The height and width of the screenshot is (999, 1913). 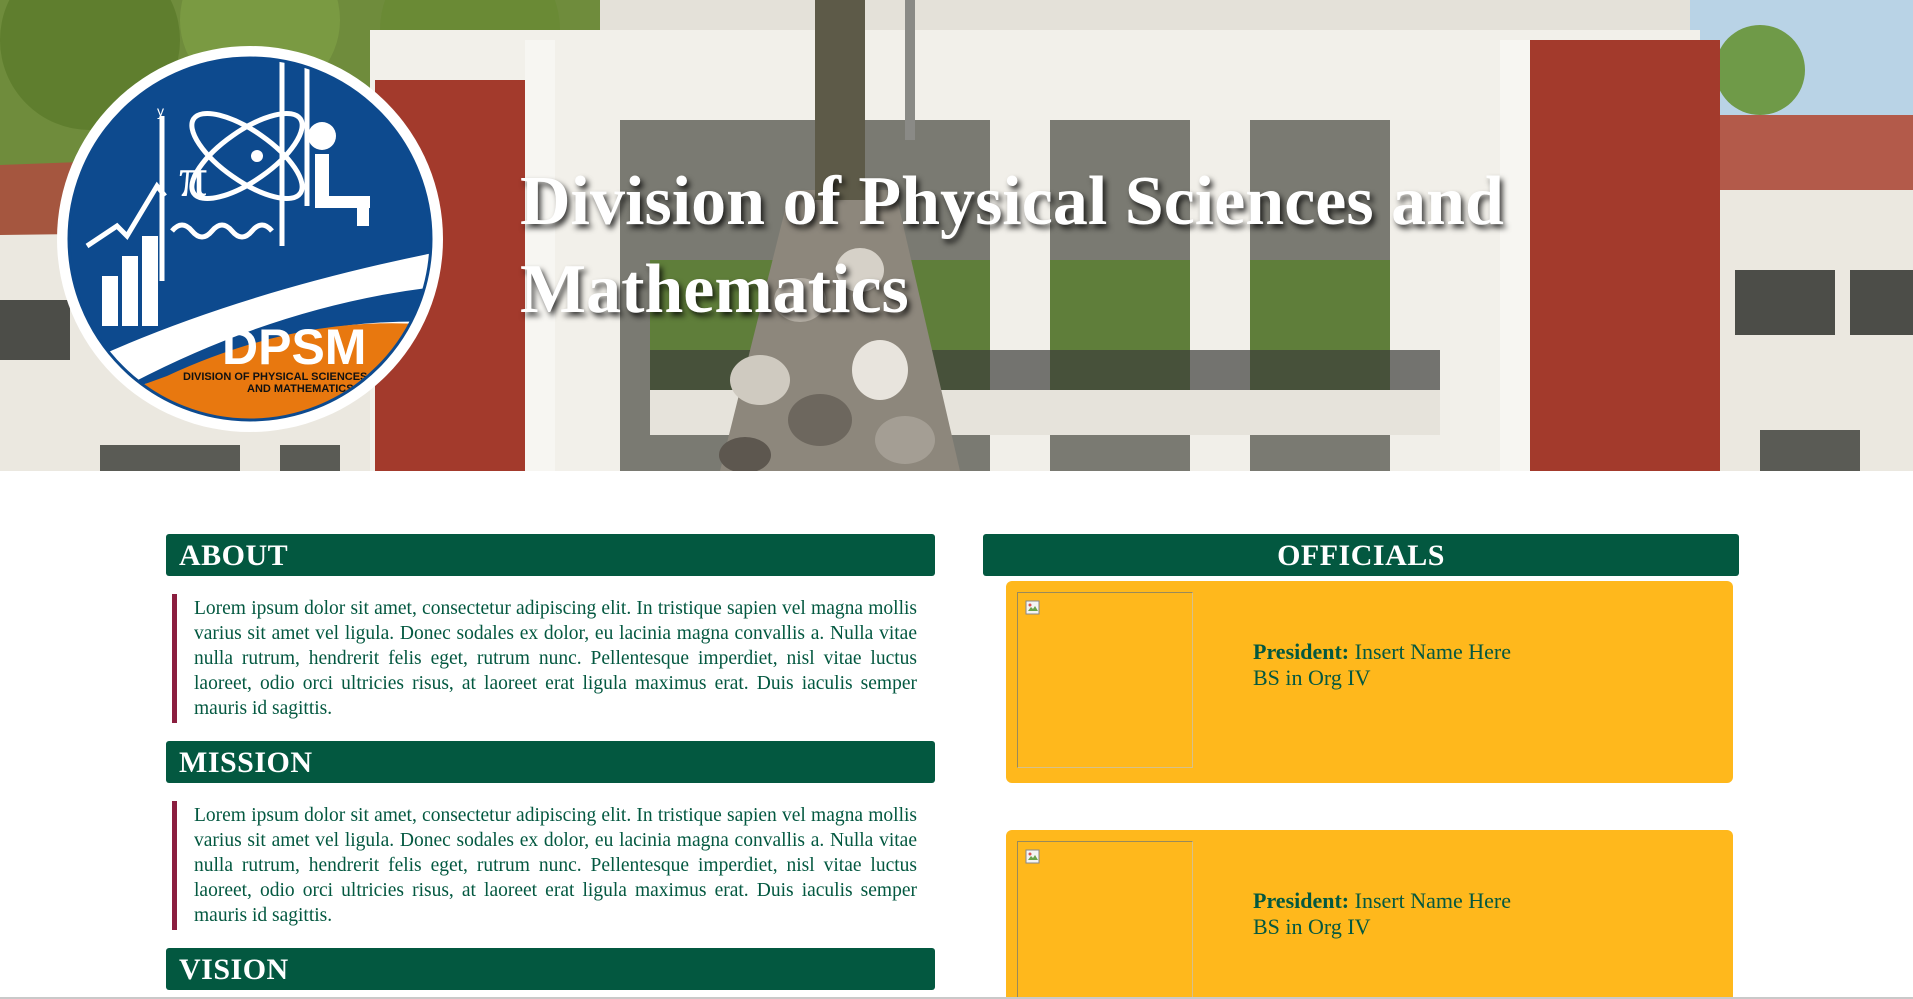 I want to click on officials-header: OFFICIALS, so click(x=1361, y=555).